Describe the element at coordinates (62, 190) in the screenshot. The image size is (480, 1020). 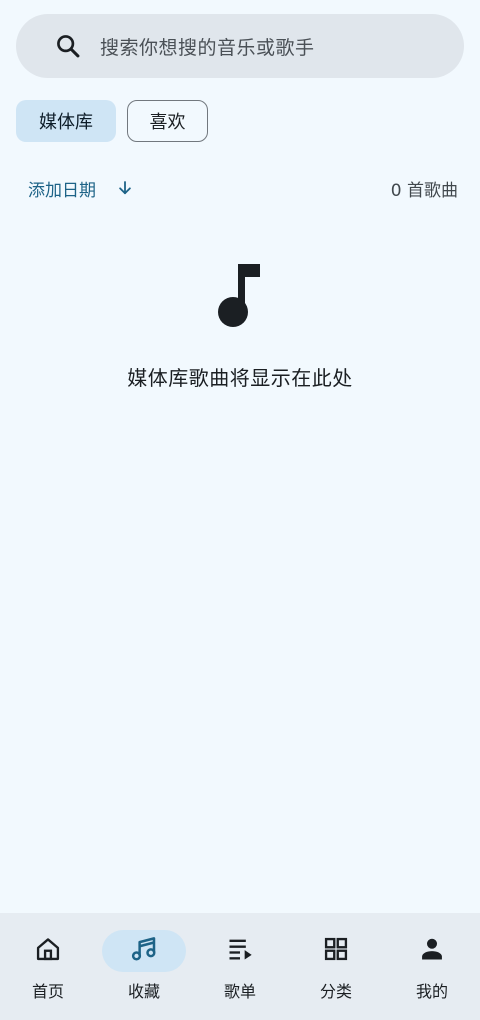
I see `sort-label: 添加日期` at that location.